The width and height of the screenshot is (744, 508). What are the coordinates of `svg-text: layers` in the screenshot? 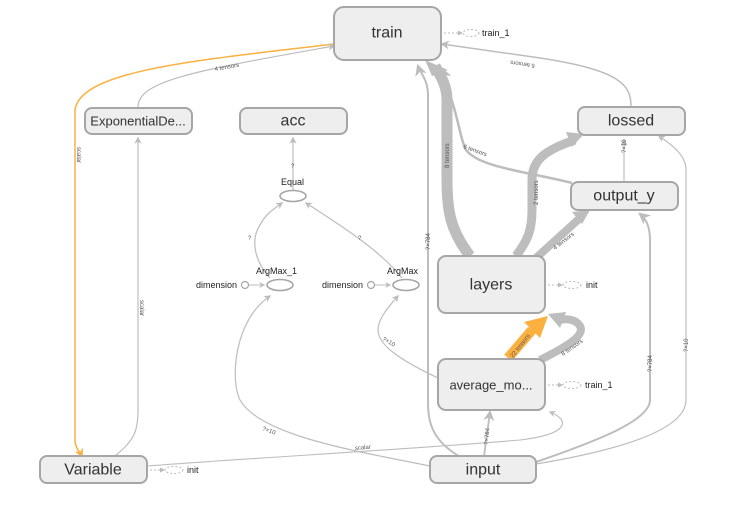 It's located at (491, 285).